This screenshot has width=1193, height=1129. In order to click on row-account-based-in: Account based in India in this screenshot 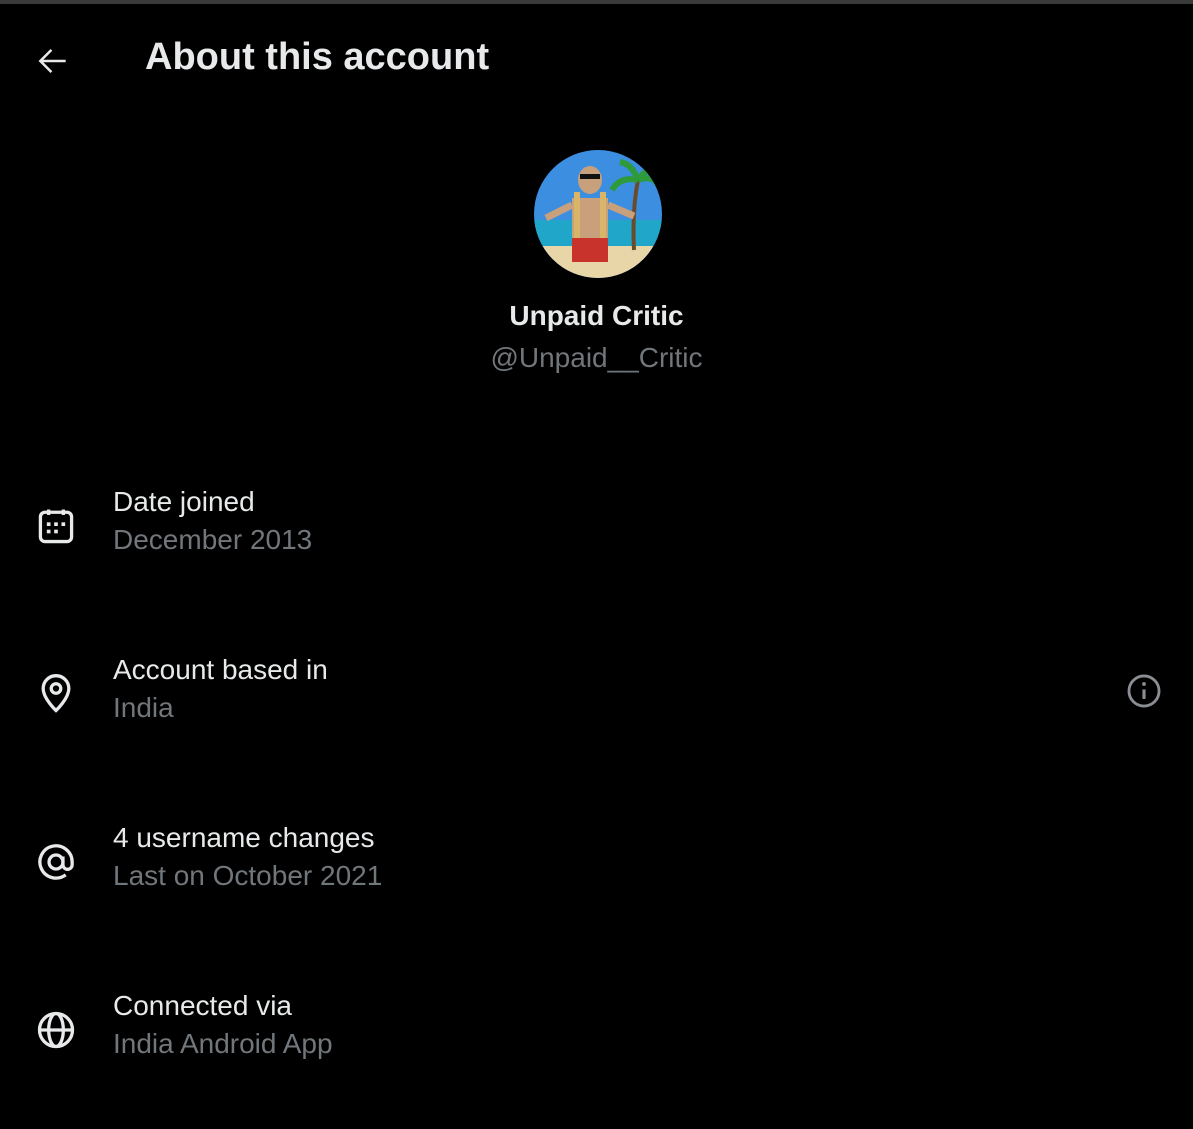, I will do `click(596, 704)`.